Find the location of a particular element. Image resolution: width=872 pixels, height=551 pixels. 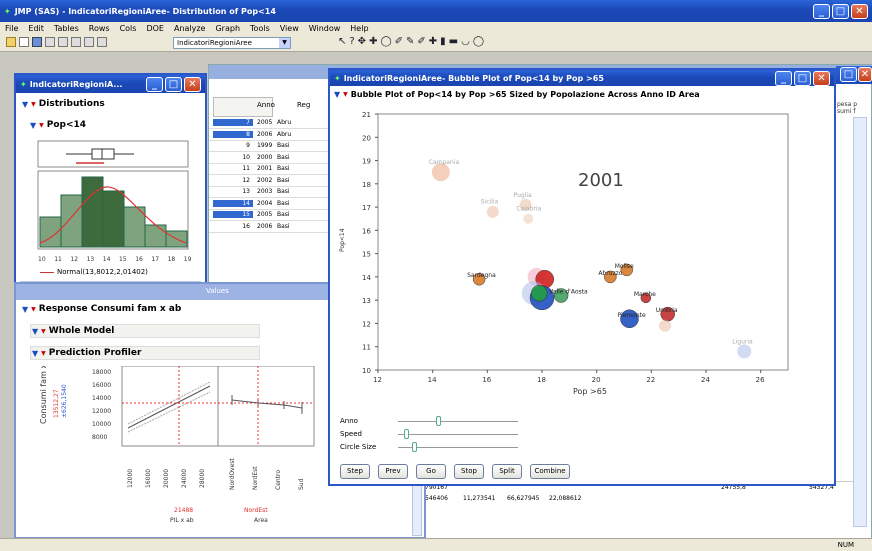

table-row: 16 2006 Basi is located at coordinates (269, 227).